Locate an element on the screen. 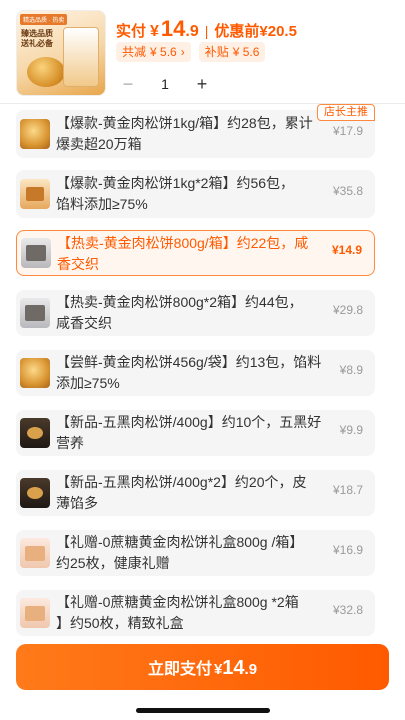 This screenshot has height=720, width=405. sku-price: ¥8.9 is located at coordinates (351, 370).